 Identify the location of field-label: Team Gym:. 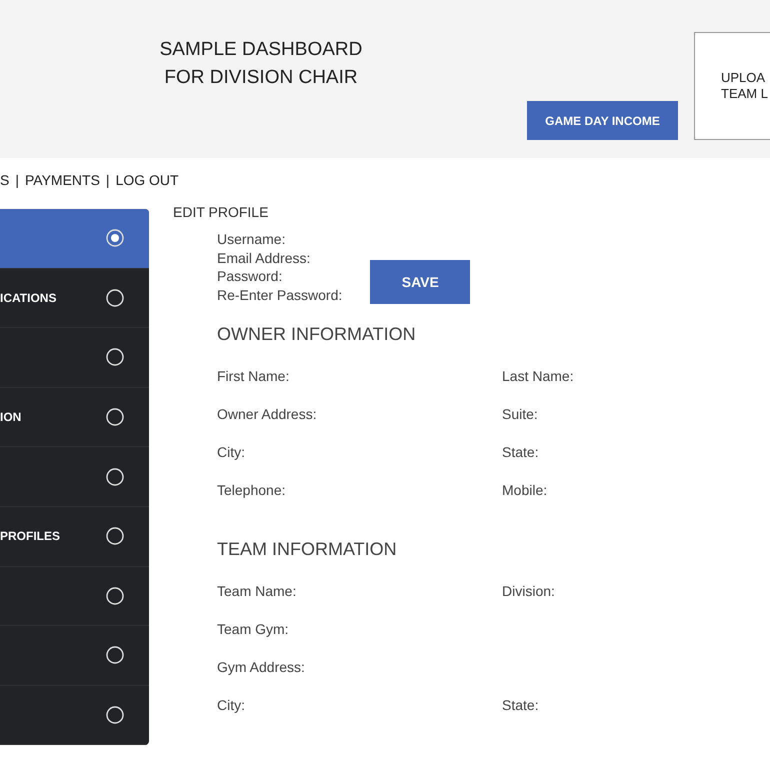
(253, 629).